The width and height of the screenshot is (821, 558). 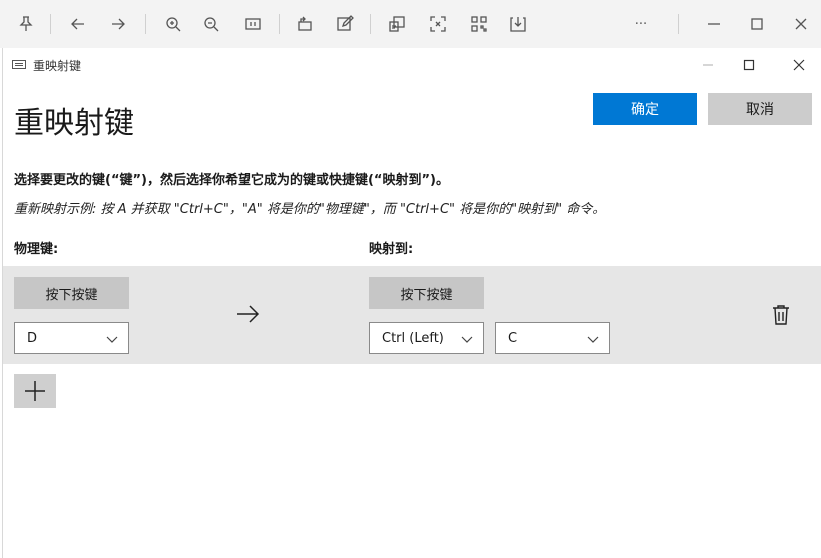 What do you see at coordinates (71, 293) in the screenshot?
I see `physical-press-key-button: 按下按键` at bounding box center [71, 293].